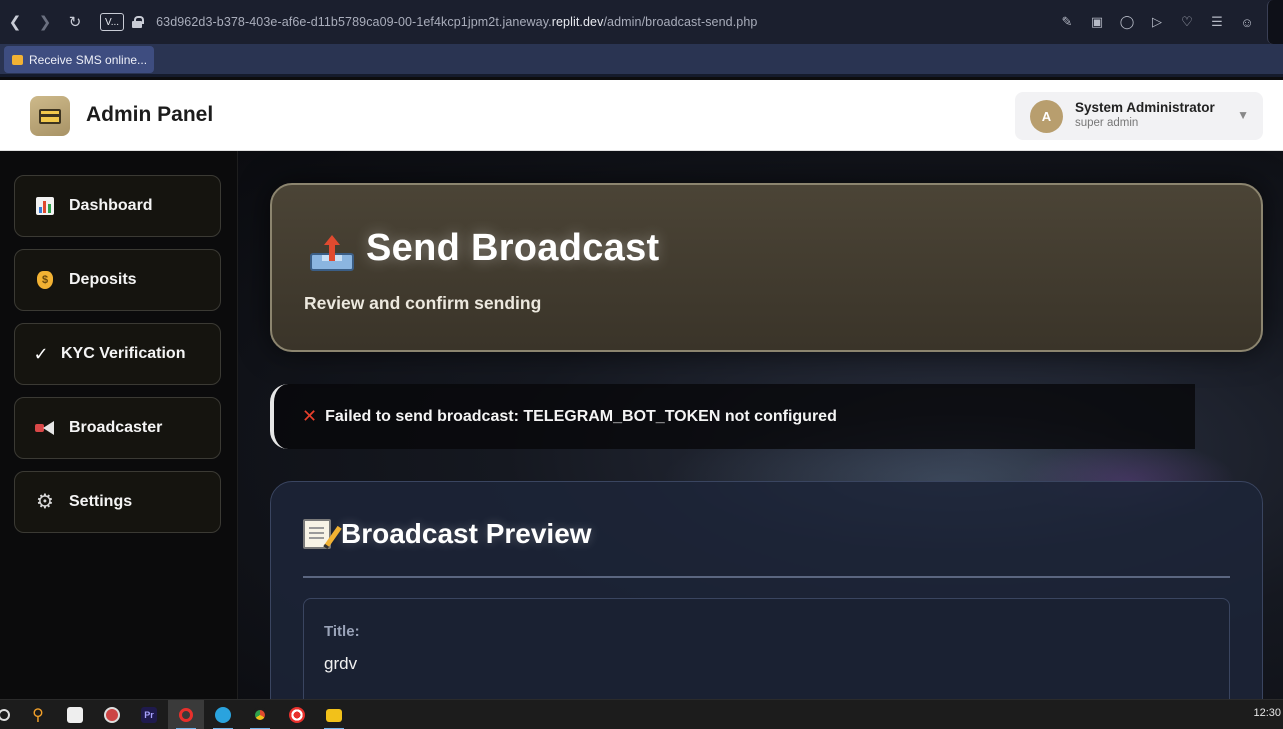 This screenshot has width=1283, height=729. I want to click on camera-icon: ▣, so click(1097, 22).